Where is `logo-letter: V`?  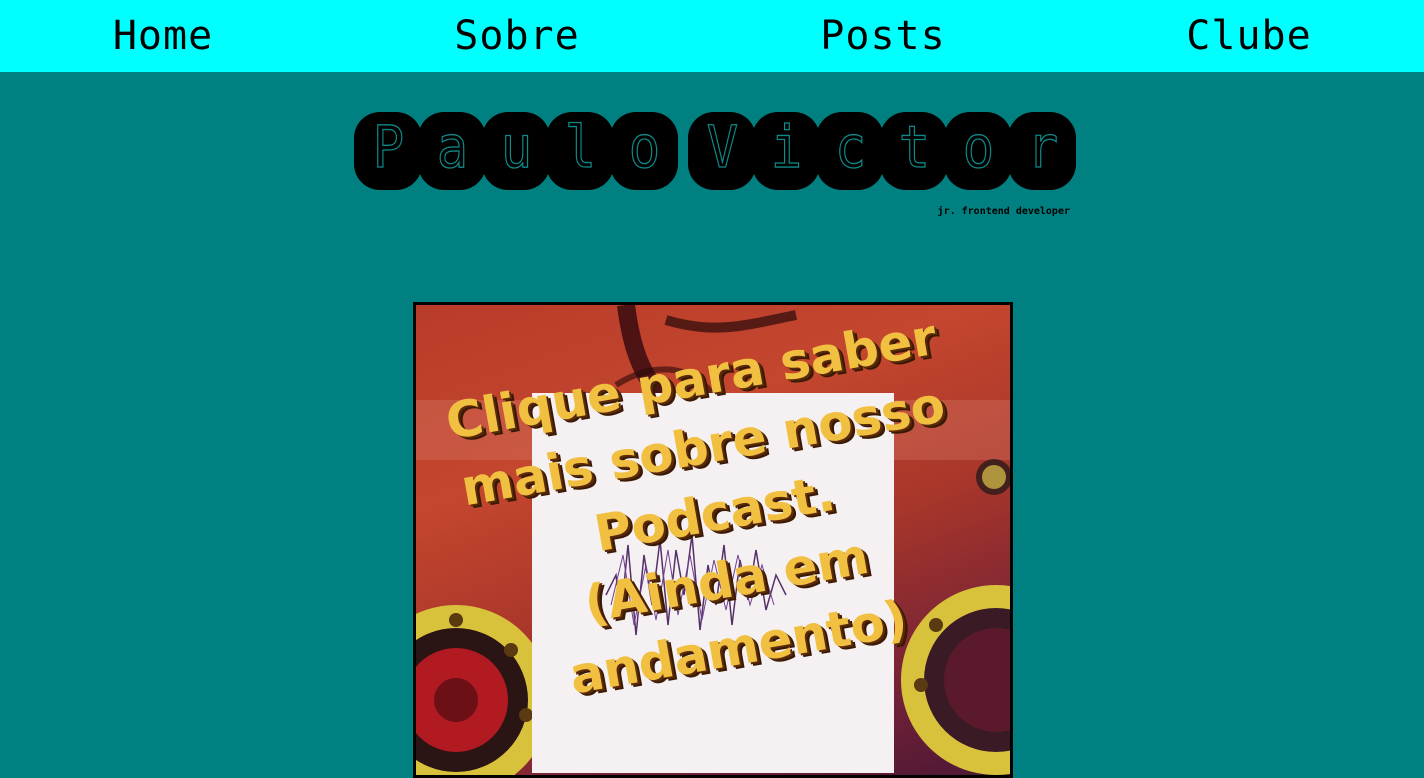 logo-letter: V is located at coordinates (722, 147).